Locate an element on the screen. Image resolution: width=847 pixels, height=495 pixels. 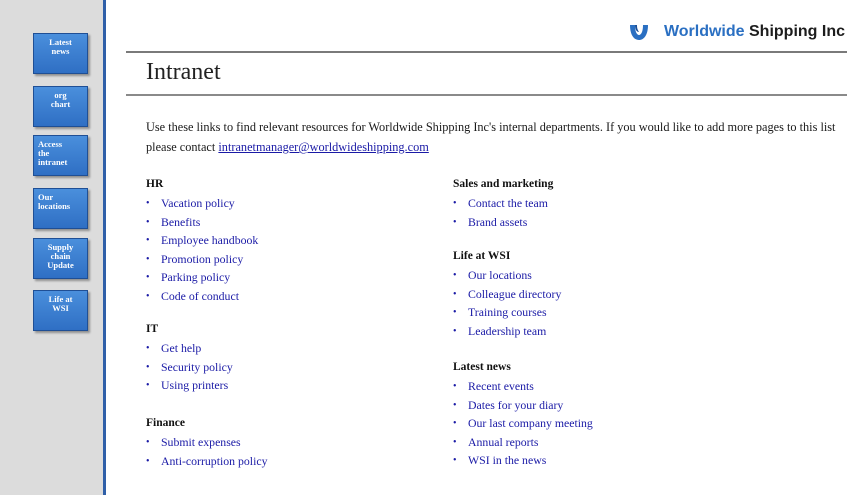
sidebar-item-label: Life at WSI is located at coordinates (60, 303).